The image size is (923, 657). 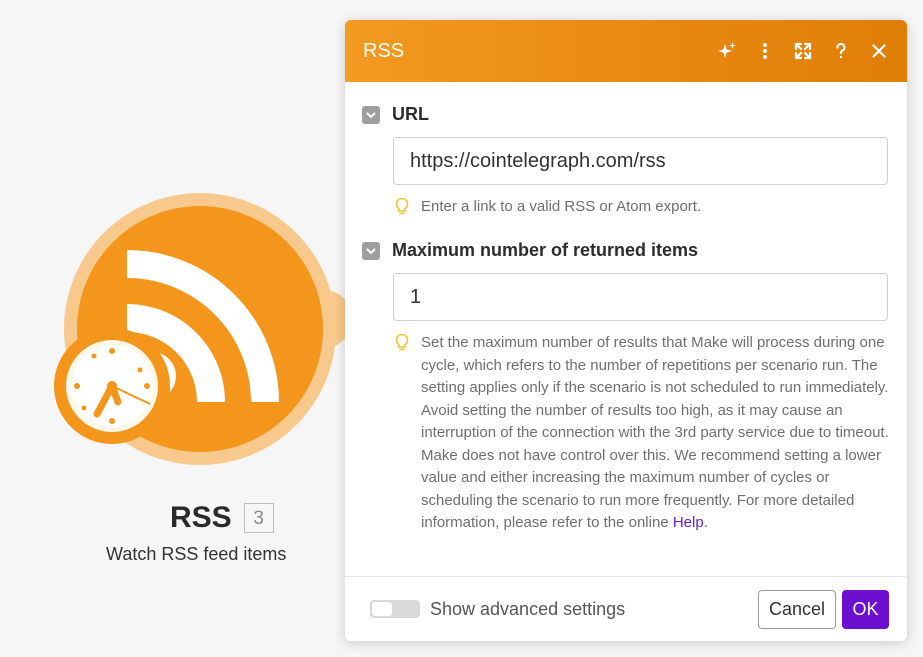 What do you see at coordinates (196, 554) in the screenshot?
I see `module-subtitle: Watch RSS feed items` at bounding box center [196, 554].